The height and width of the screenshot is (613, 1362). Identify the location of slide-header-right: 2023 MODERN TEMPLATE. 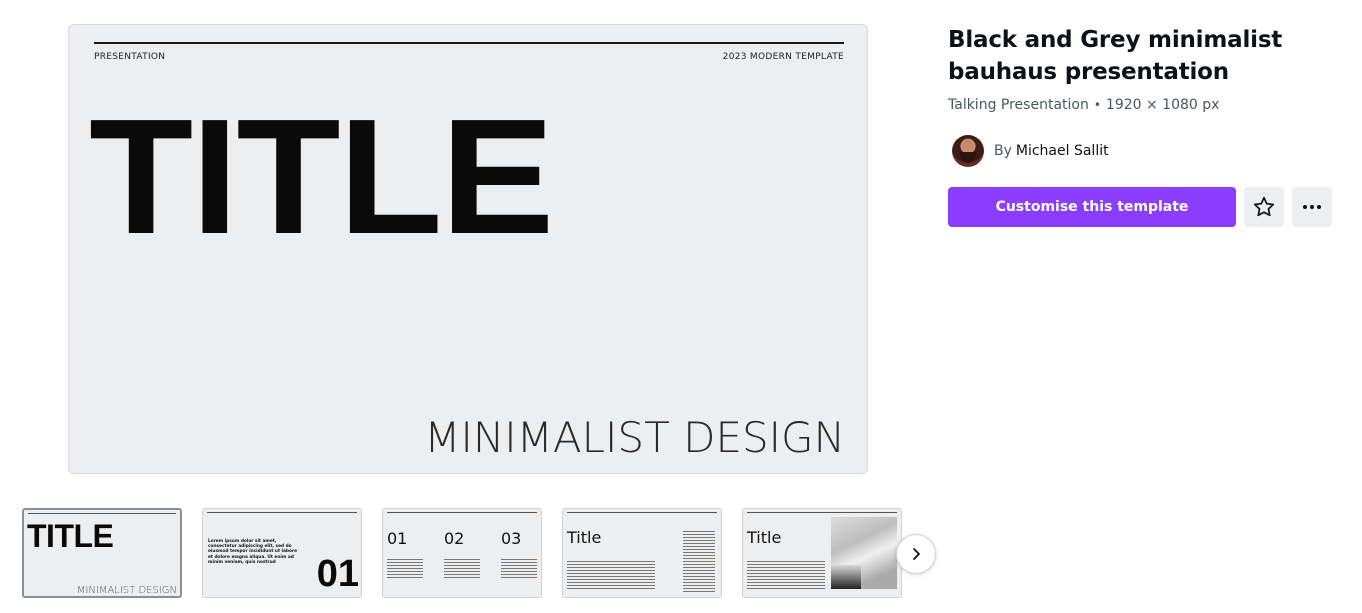
(783, 57).